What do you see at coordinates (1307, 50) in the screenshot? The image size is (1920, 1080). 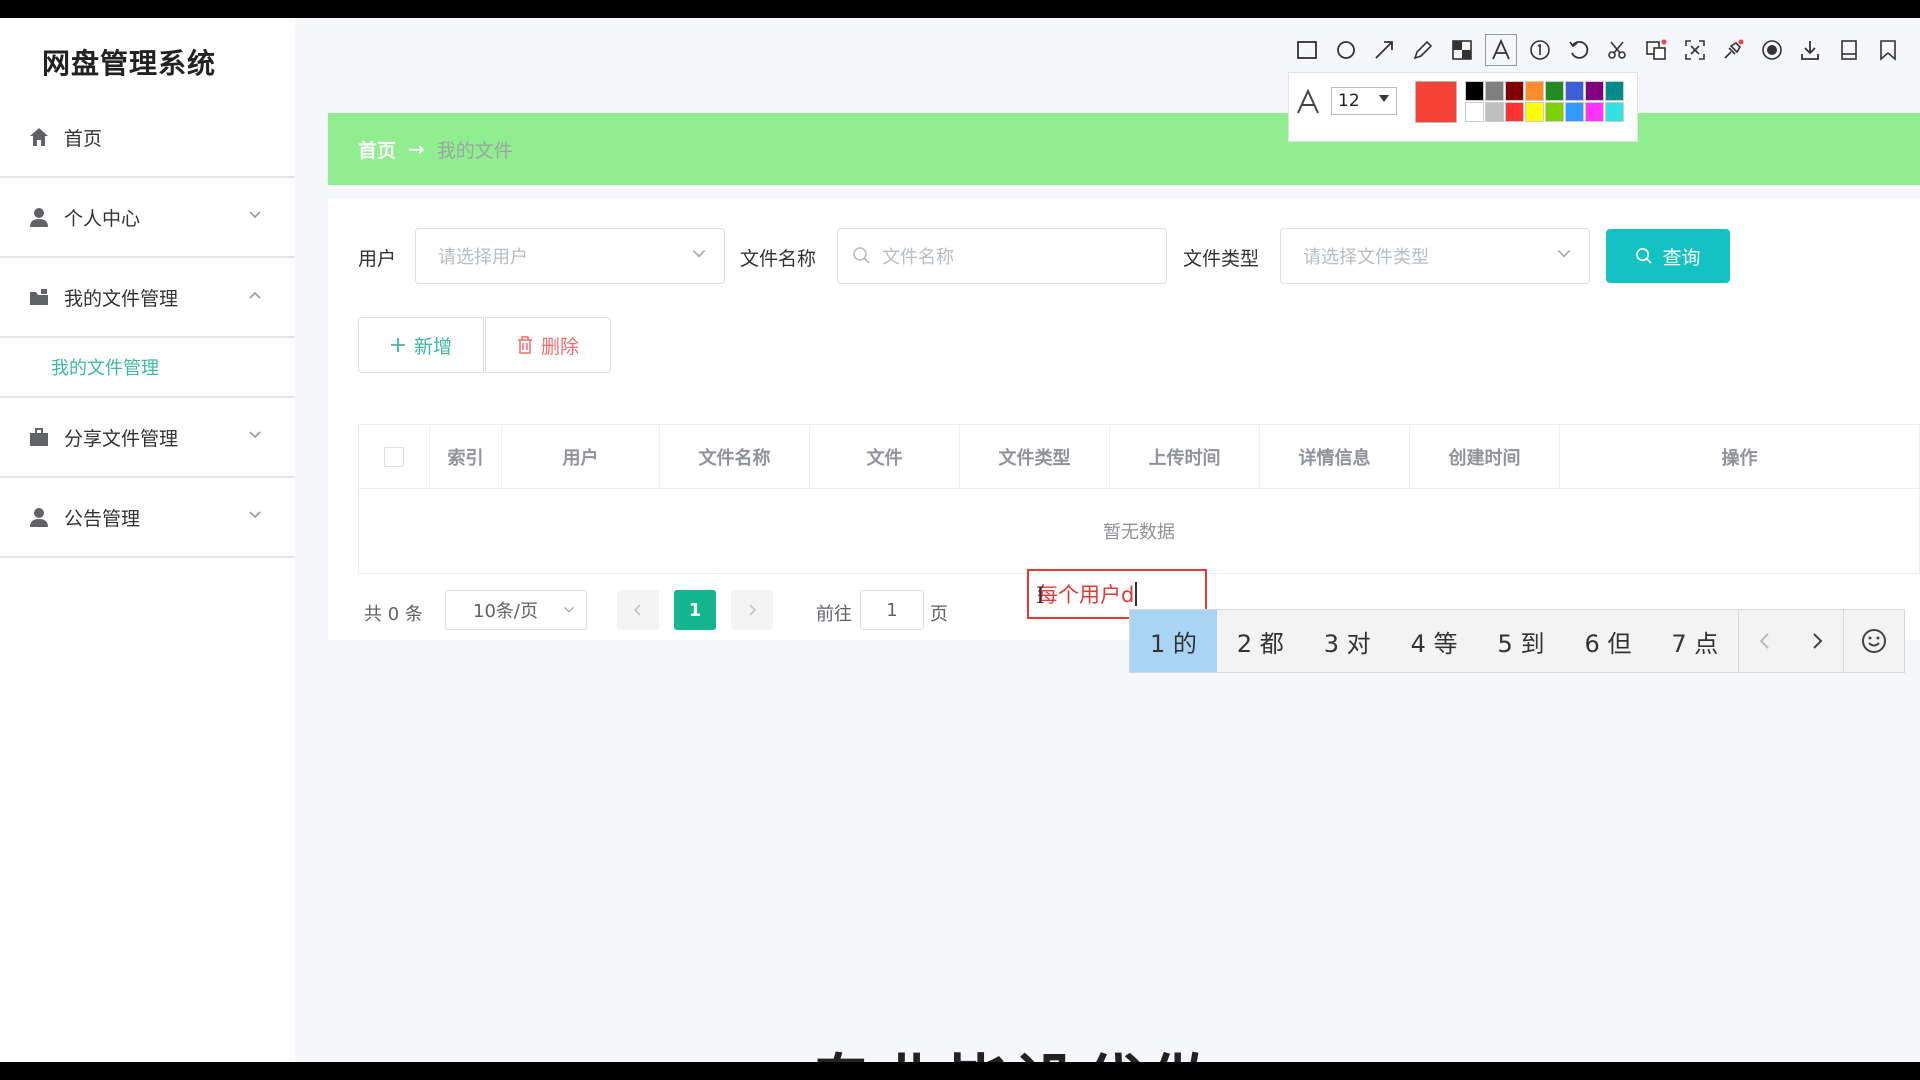 I see `rectangle-icon` at bounding box center [1307, 50].